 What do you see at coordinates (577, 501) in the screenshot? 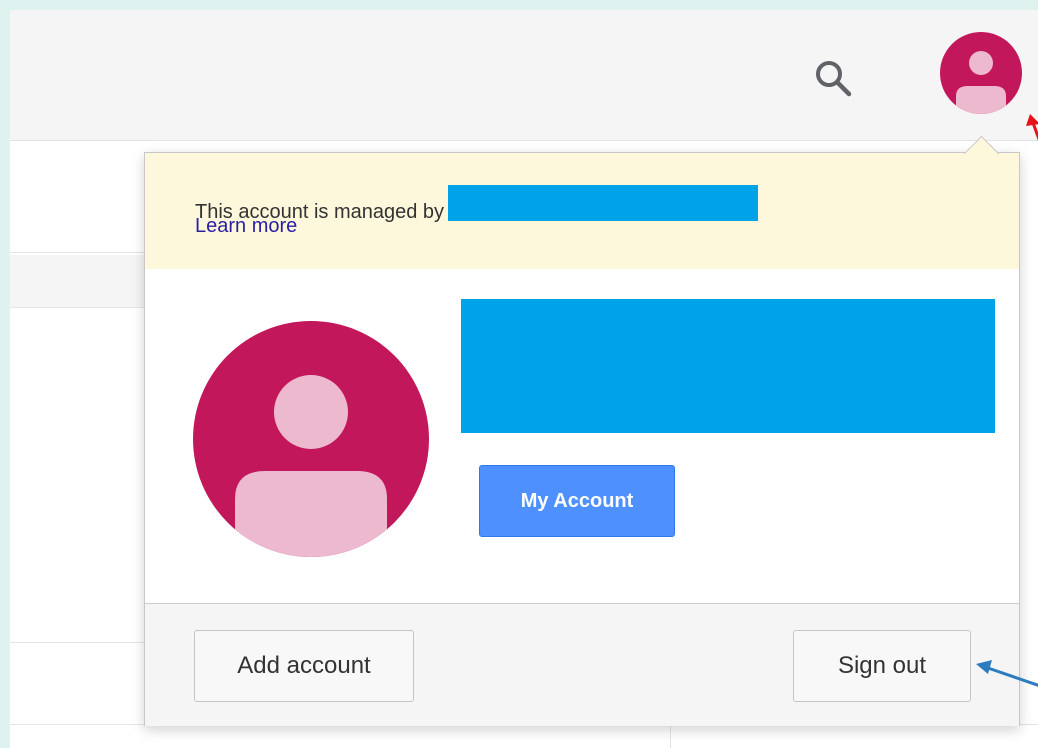
I see `my-account-button: My Account` at bounding box center [577, 501].